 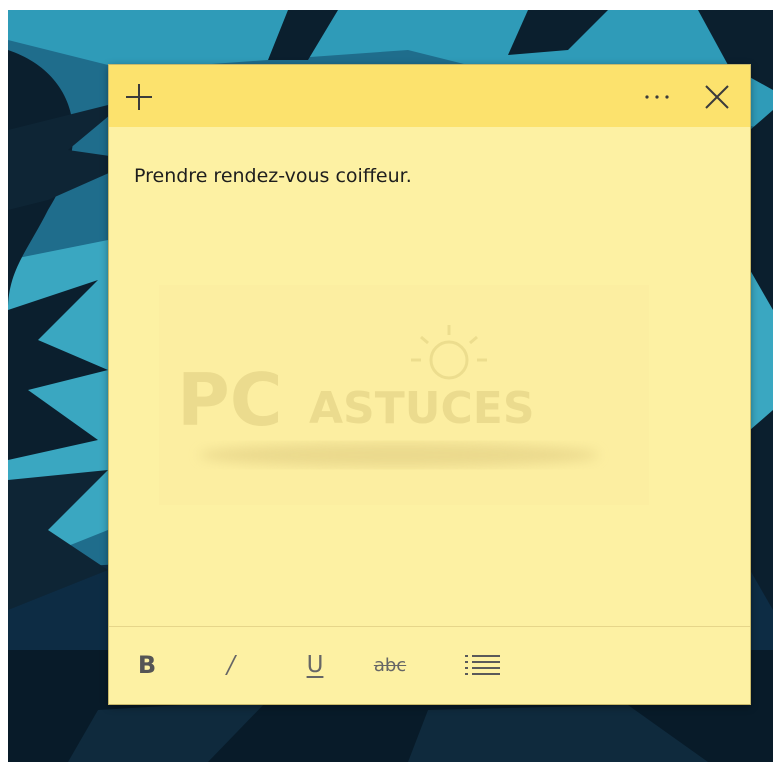 I want to click on note-header, so click(x=429, y=96).